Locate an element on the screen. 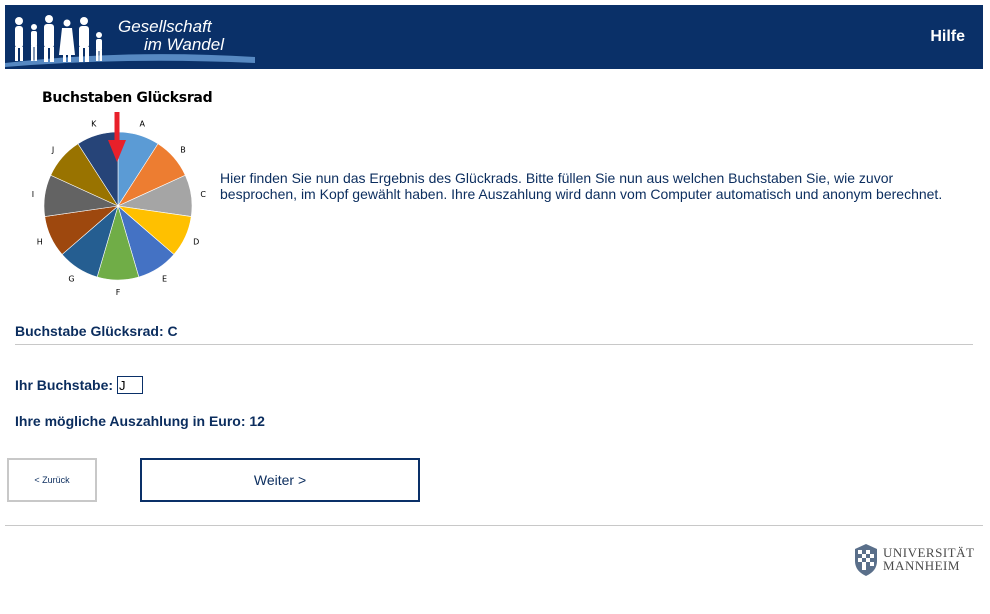 The image size is (990, 614). wheel-label-a: A is located at coordinates (142, 123).